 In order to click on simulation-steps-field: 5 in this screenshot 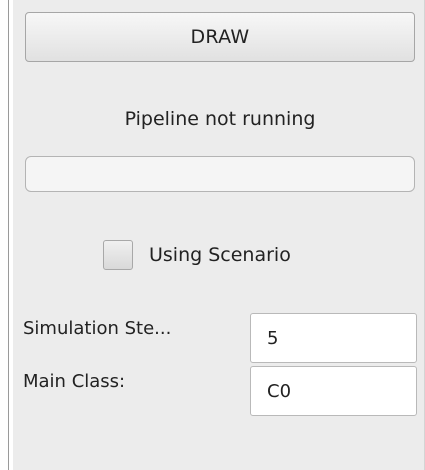, I will do `click(333, 338)`.